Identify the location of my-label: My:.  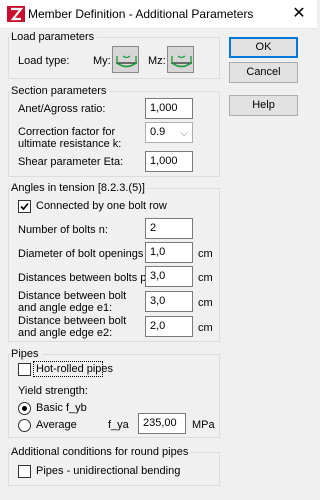
(102, 61).